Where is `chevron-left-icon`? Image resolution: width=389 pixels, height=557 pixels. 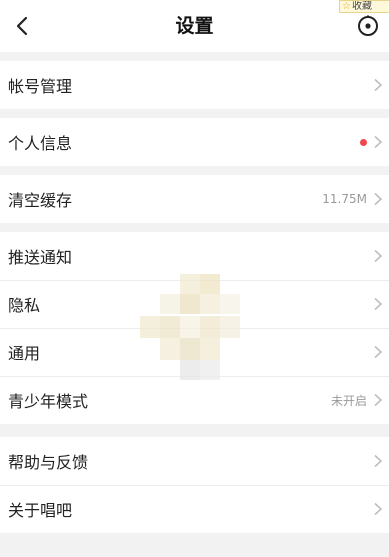
chevron-left-icon is located at coordinates (22, 26).